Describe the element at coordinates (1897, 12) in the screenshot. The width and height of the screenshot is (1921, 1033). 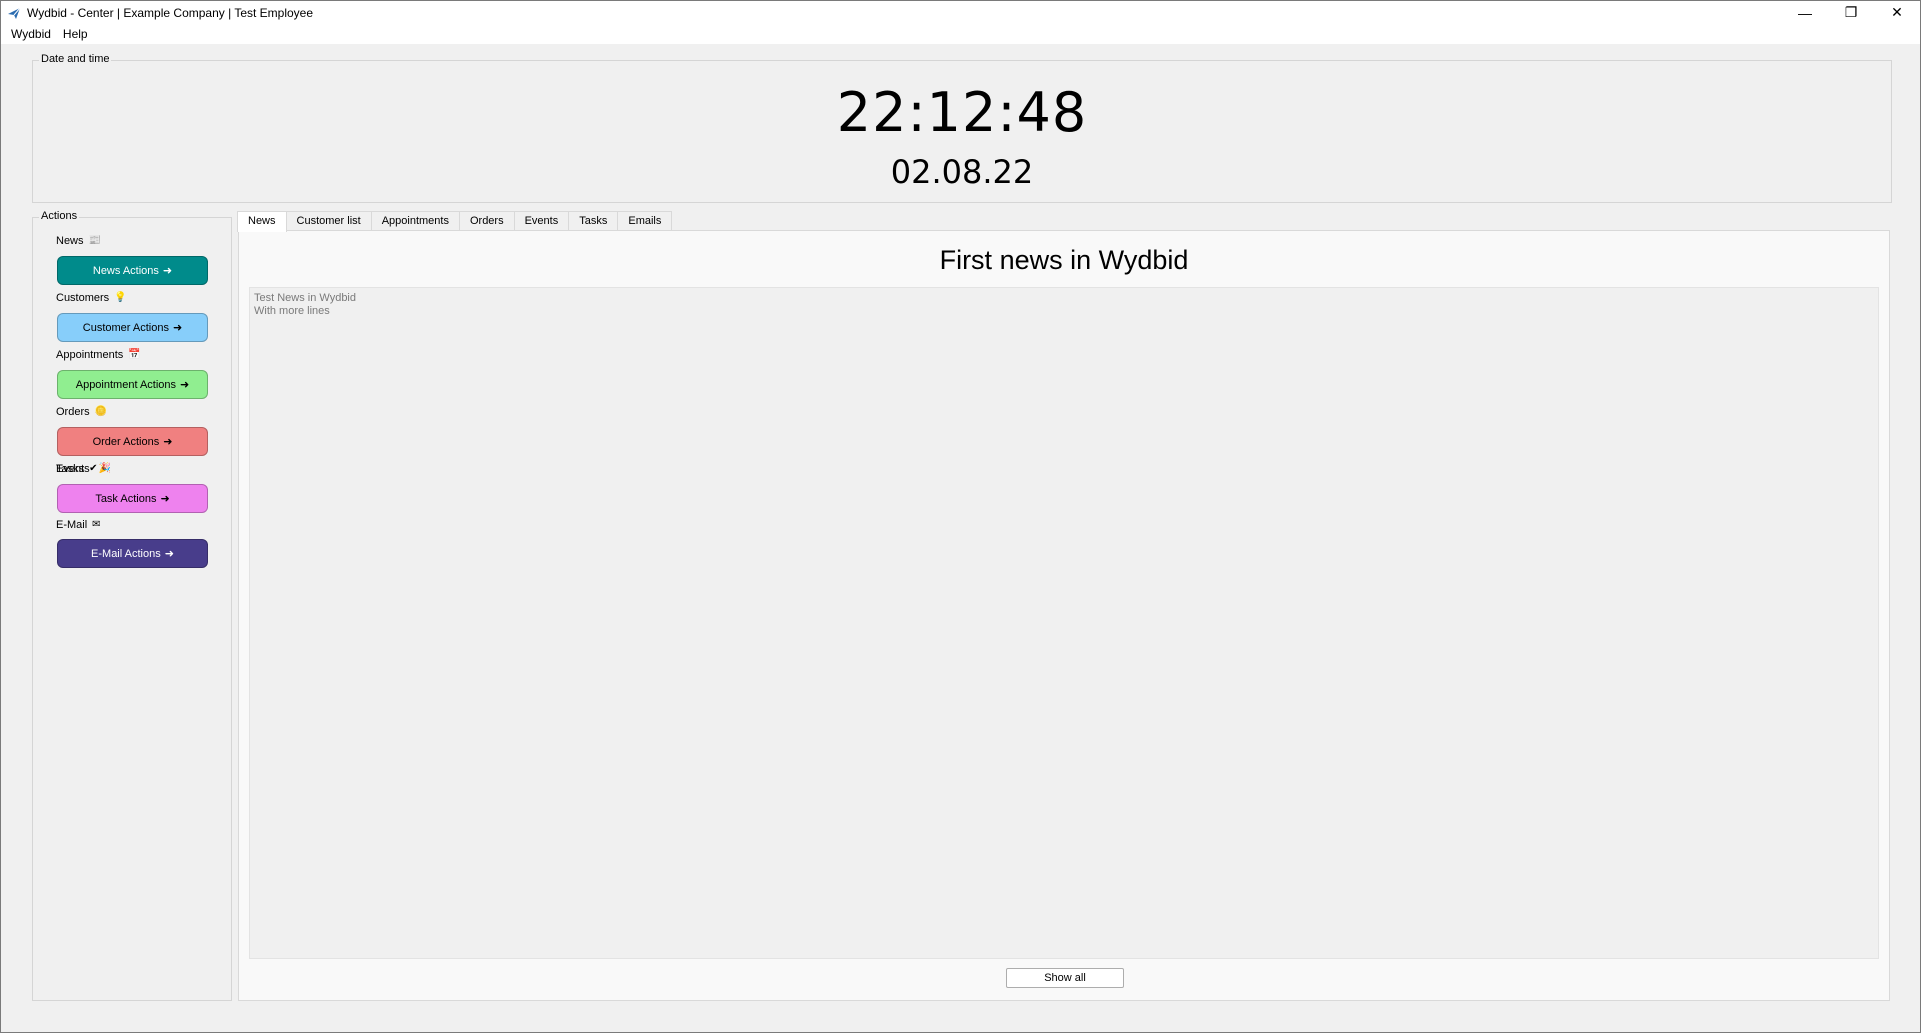
I see `close-button: ✕` at that location.